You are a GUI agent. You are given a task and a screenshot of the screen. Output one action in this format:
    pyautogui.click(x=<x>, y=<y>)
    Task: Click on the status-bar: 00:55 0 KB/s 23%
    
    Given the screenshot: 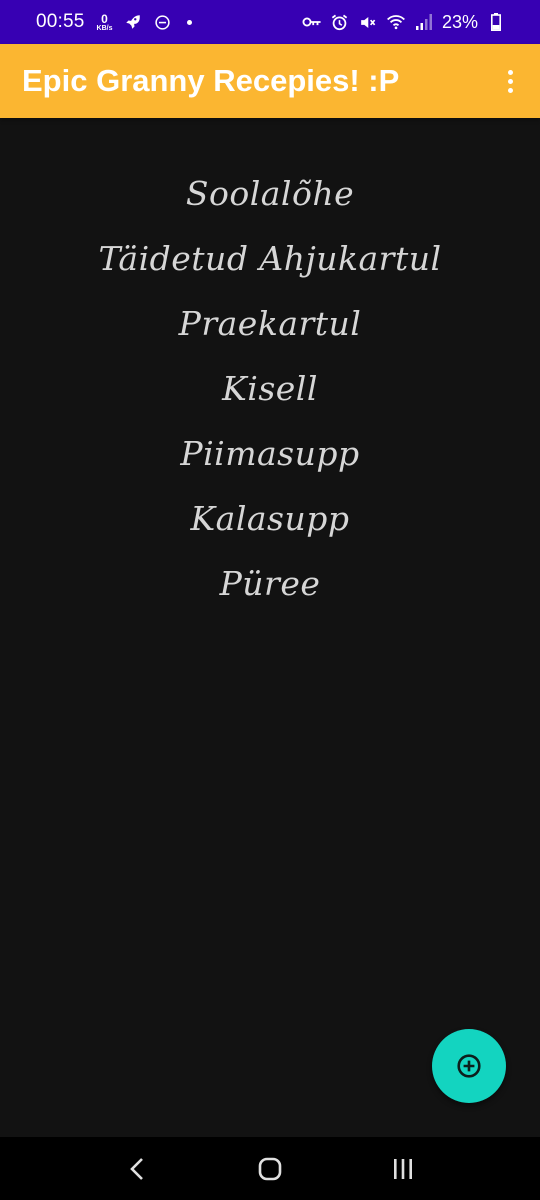 What is the action you would take?
    pyautogui.click(x=270, y=22)
    